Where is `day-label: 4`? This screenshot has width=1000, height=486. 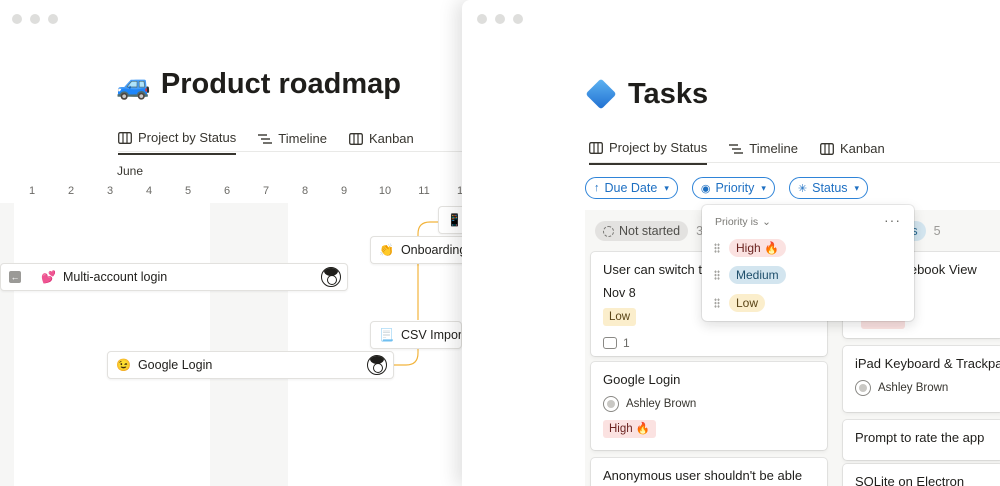 day-label: 4 is located at coordinates (149, 191).